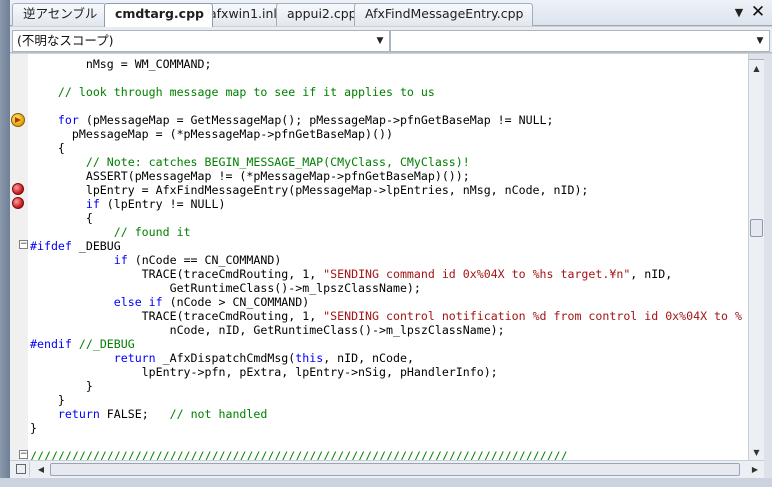 The image size is (772, 487). What do you see at coordinates (68, 120) in the screenshot?
I see `code-token: for` at bounding box center [68, 120].